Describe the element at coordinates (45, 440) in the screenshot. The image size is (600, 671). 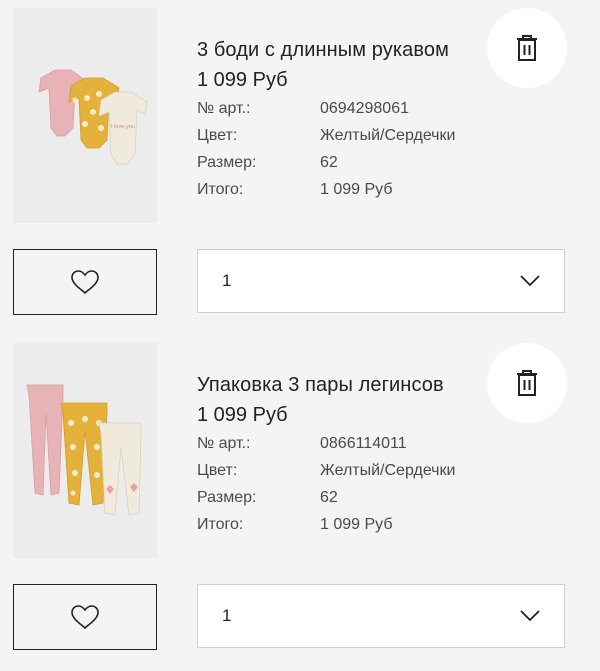
I see `pink-leggings` at that location.